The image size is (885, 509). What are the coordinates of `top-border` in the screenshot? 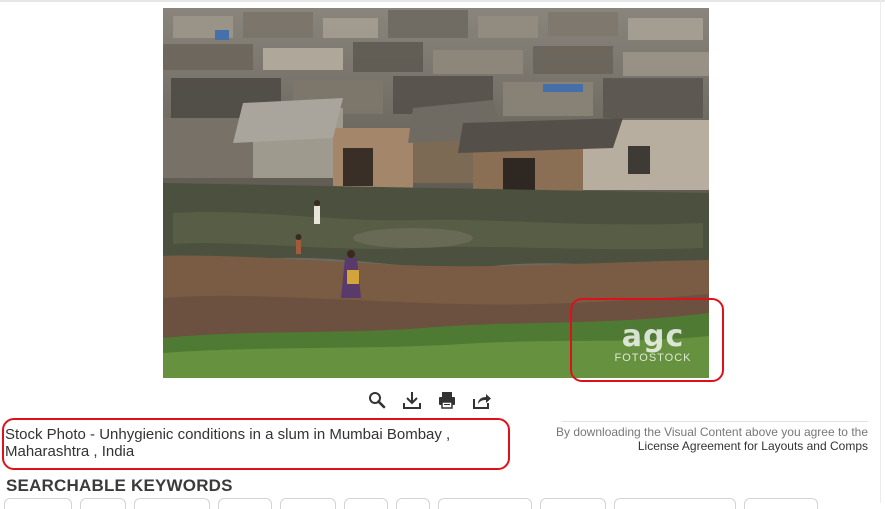 It's located at (442, 1).